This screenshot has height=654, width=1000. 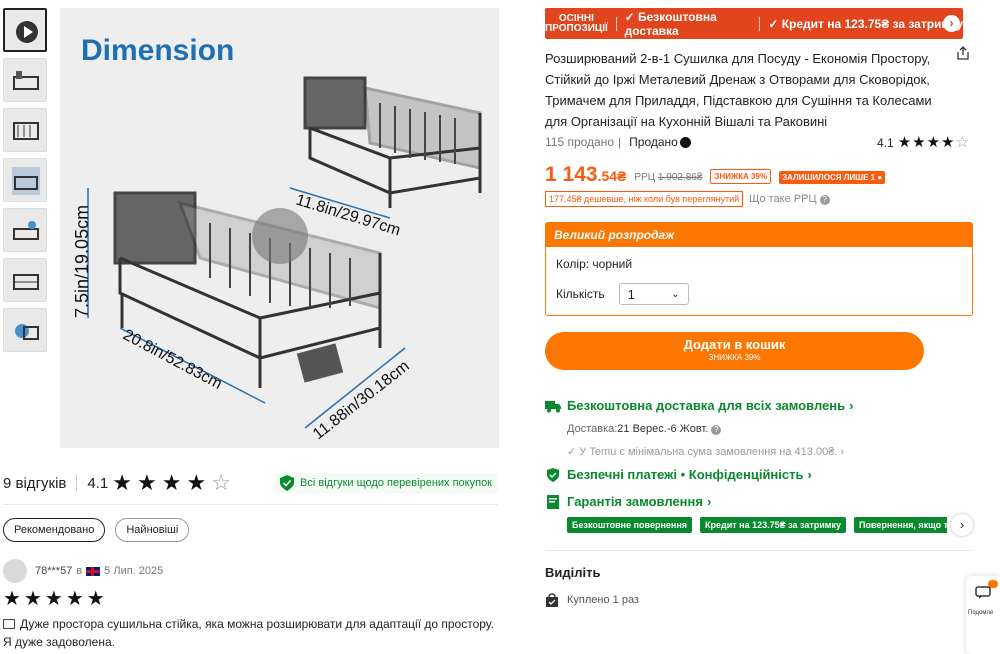 I want to click on free-shipping-label: ✓ Безкоштовна доставка, so click(x=670, y=23).